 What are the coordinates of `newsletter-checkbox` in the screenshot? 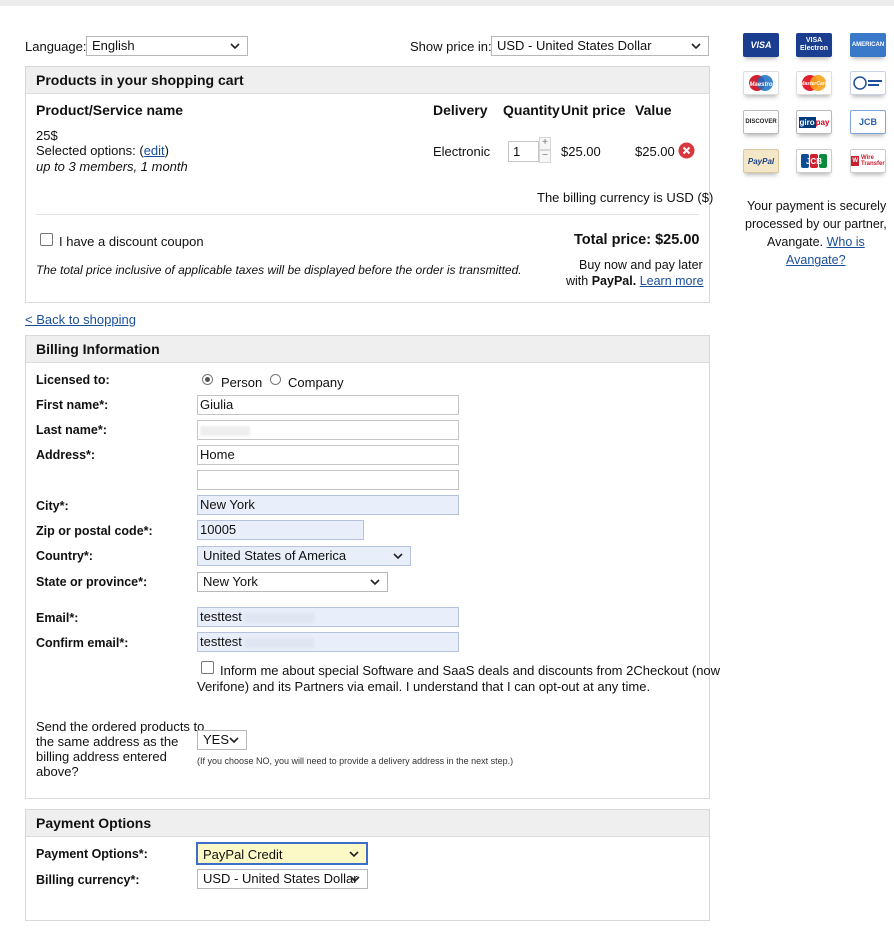 It's located at (207, 667).